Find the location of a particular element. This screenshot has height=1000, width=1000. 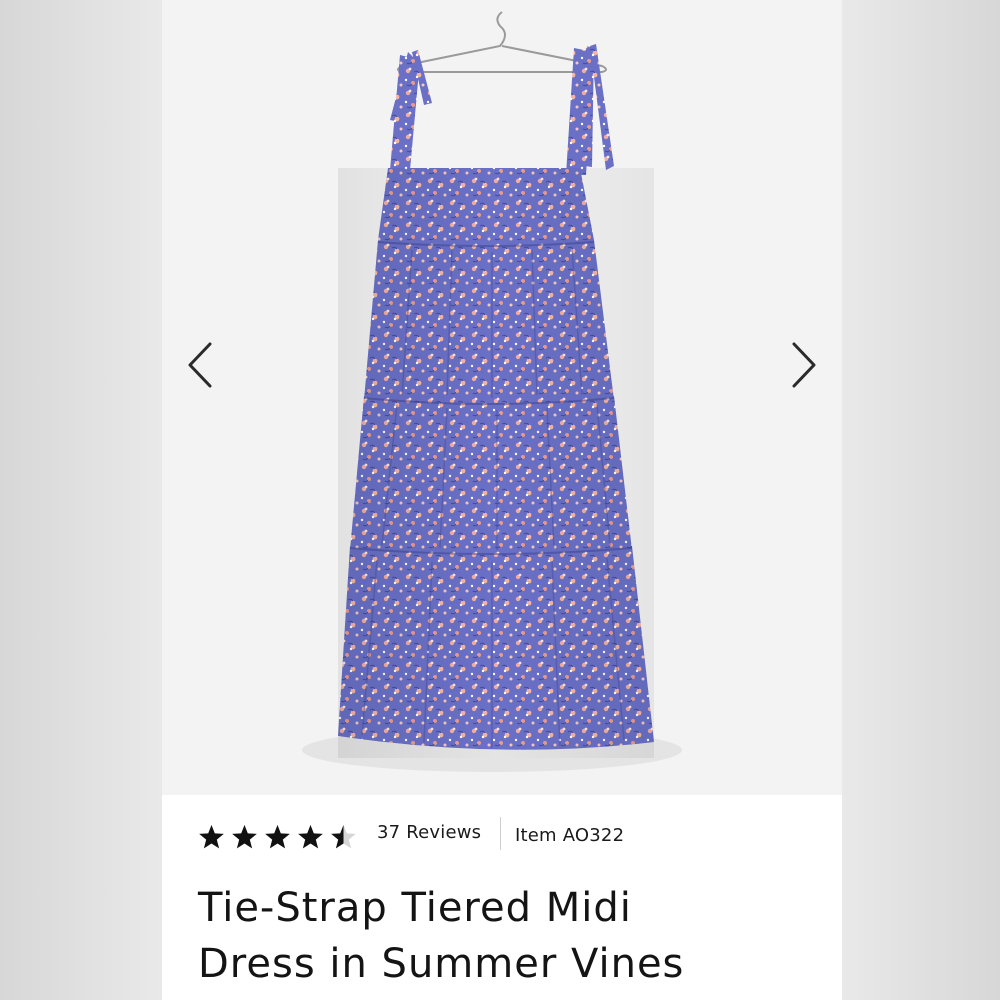

star-half-icon is located at coordinates (343, 837).